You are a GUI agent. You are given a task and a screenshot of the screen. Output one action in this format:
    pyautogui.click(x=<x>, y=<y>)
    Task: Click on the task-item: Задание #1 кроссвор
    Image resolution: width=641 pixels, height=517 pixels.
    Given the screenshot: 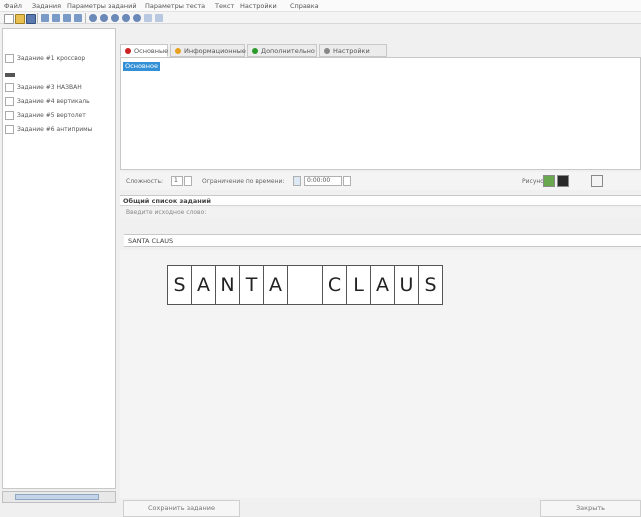 What is the action you would take?
    pyautogui.click(x=60, y=59)
    